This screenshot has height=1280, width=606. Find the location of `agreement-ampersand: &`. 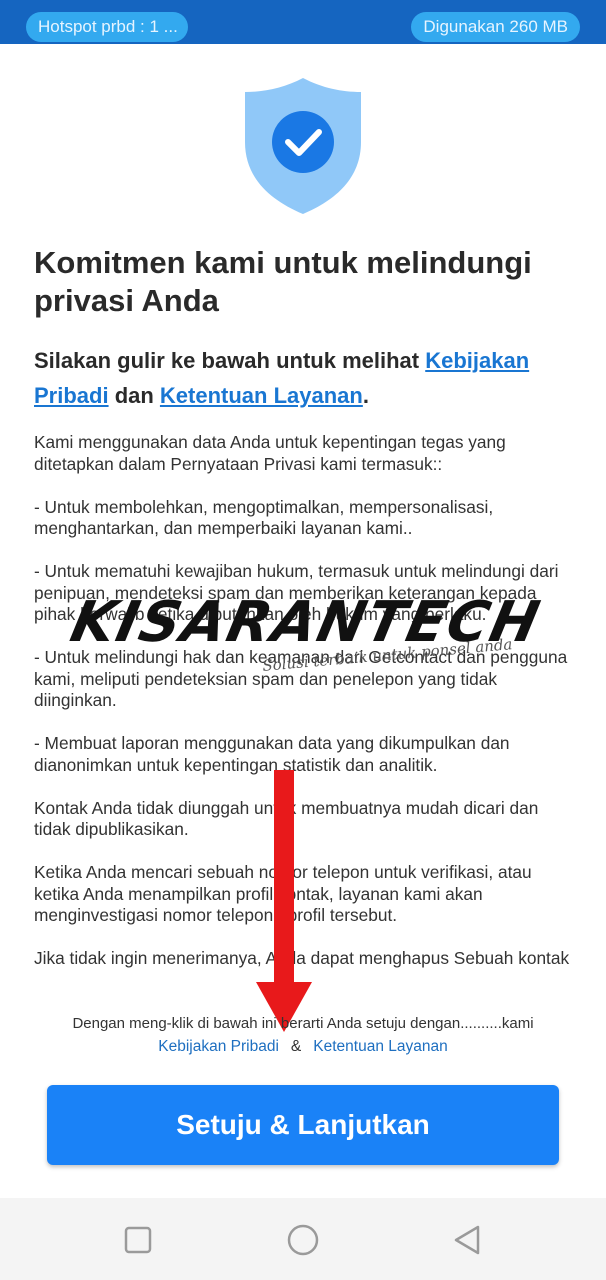

agreement-ampersand: & is located at coordinates (296, 1046).